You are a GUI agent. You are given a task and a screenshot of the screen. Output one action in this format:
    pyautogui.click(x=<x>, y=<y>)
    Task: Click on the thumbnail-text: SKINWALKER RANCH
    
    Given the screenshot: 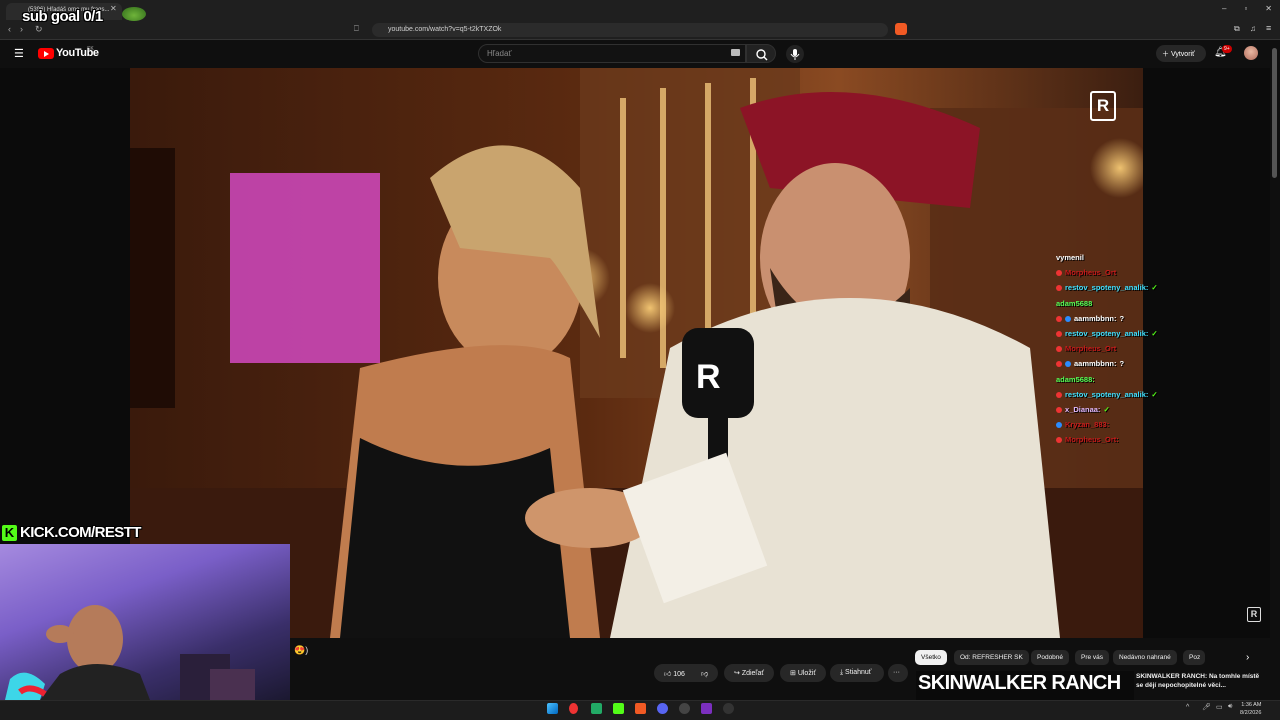 What is the action you would take?
    pyautogui.click(x=1019, y=683)
    